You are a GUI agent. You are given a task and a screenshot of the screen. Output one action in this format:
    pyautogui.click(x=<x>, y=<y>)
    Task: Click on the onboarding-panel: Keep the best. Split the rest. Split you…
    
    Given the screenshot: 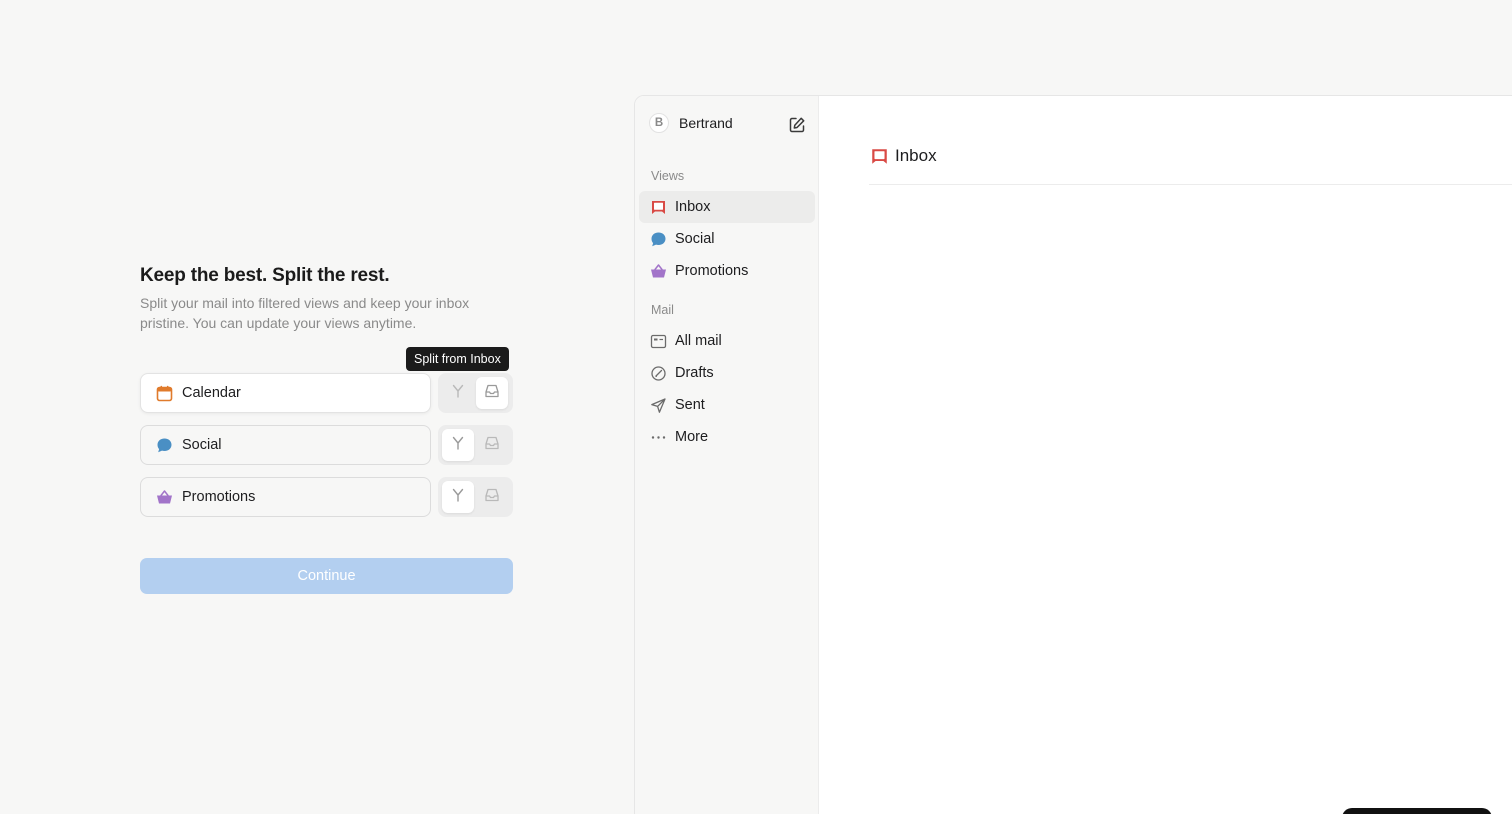 What is the action you would take?
    pyautogui.click(x=326, y=389)
    